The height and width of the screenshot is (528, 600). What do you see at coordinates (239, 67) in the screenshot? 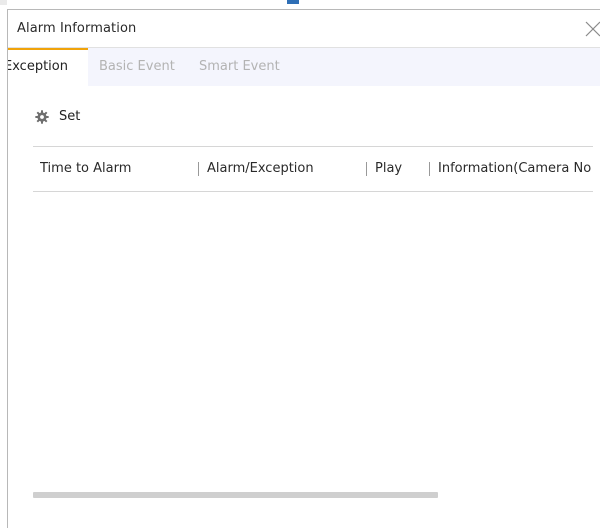
I see `tab-smart-event: Smart Event` at bounding box center [239, 67].